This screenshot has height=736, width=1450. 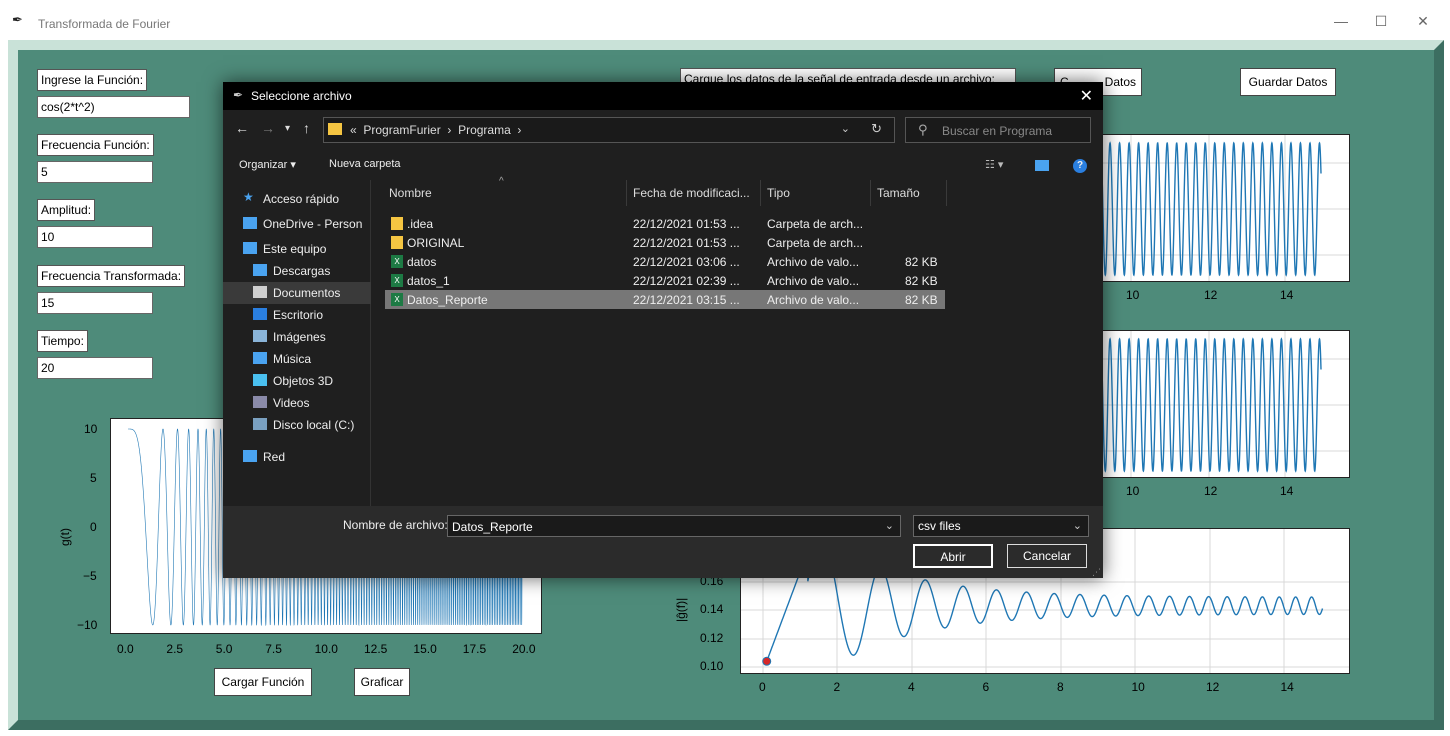 I want to click on view-options-icon: ☷ ▾, so click(x=994, y=164).